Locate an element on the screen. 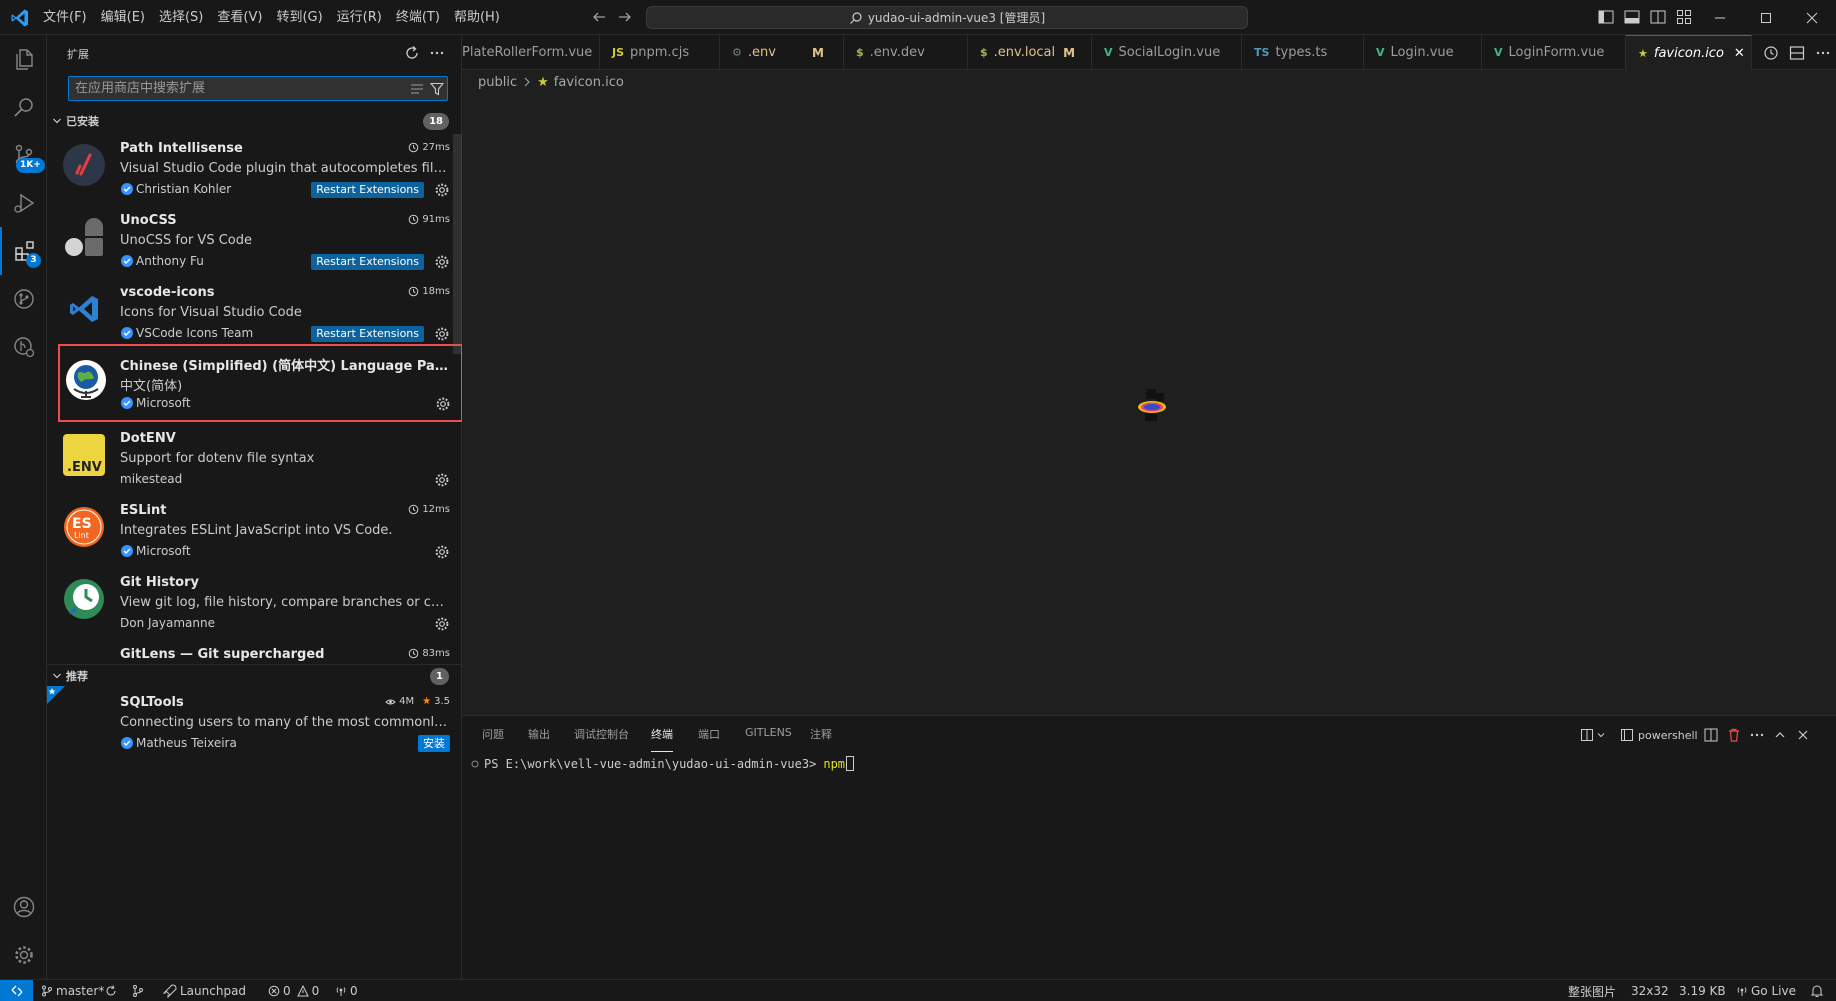  clear-filter-icon is located at coordinates (417, 89).